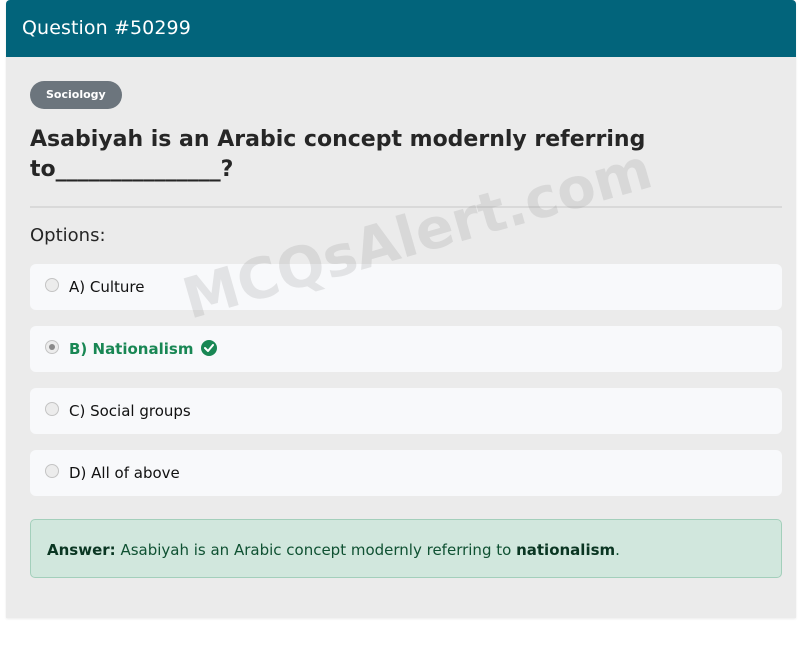 This screenshot has height=650, width=800. I want to click on option-b: B) Nationalism, so click(406, 349).